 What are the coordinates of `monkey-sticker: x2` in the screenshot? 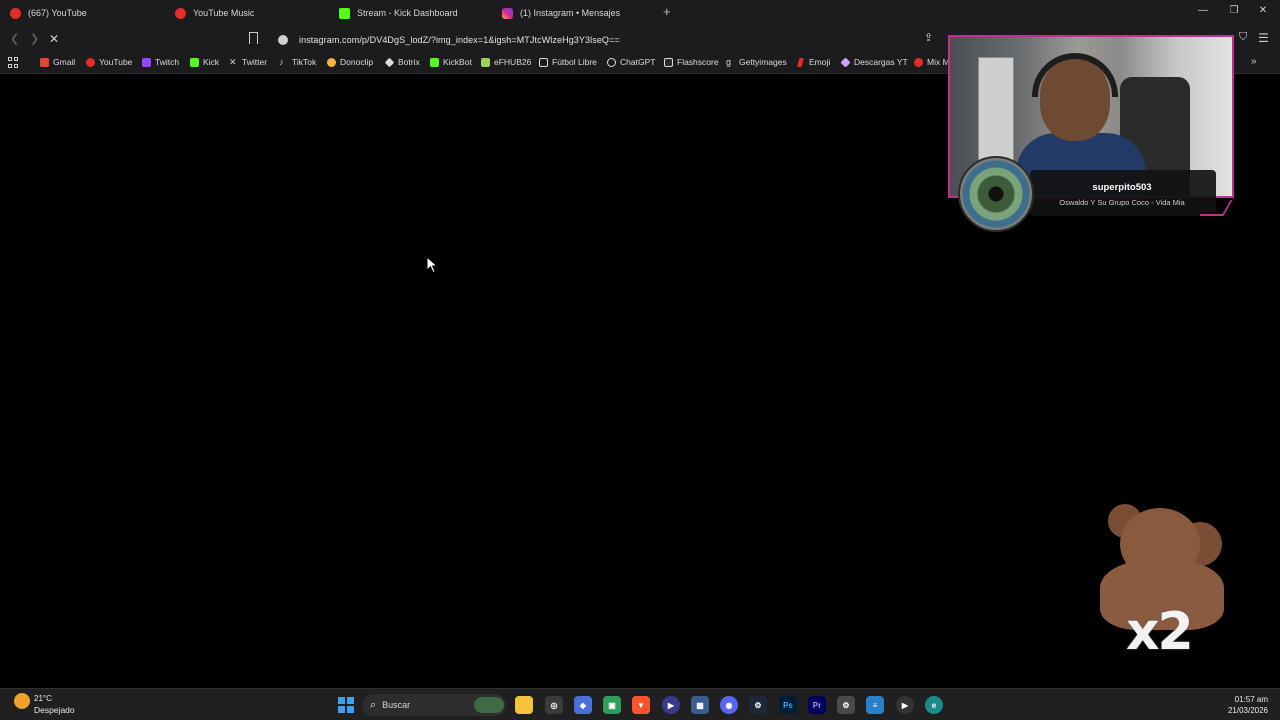 It's located at (1163, 585).